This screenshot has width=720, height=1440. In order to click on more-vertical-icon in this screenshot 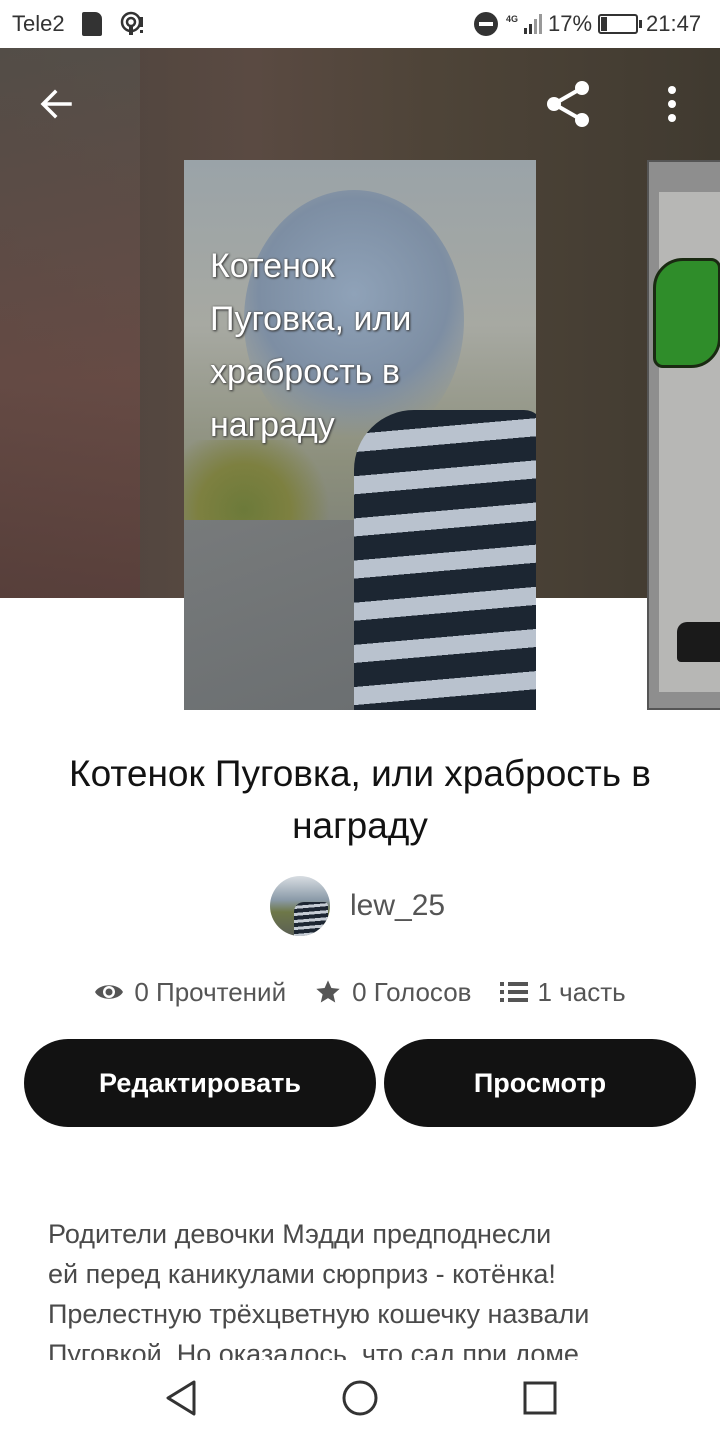, I will do `click(672, 104)`.